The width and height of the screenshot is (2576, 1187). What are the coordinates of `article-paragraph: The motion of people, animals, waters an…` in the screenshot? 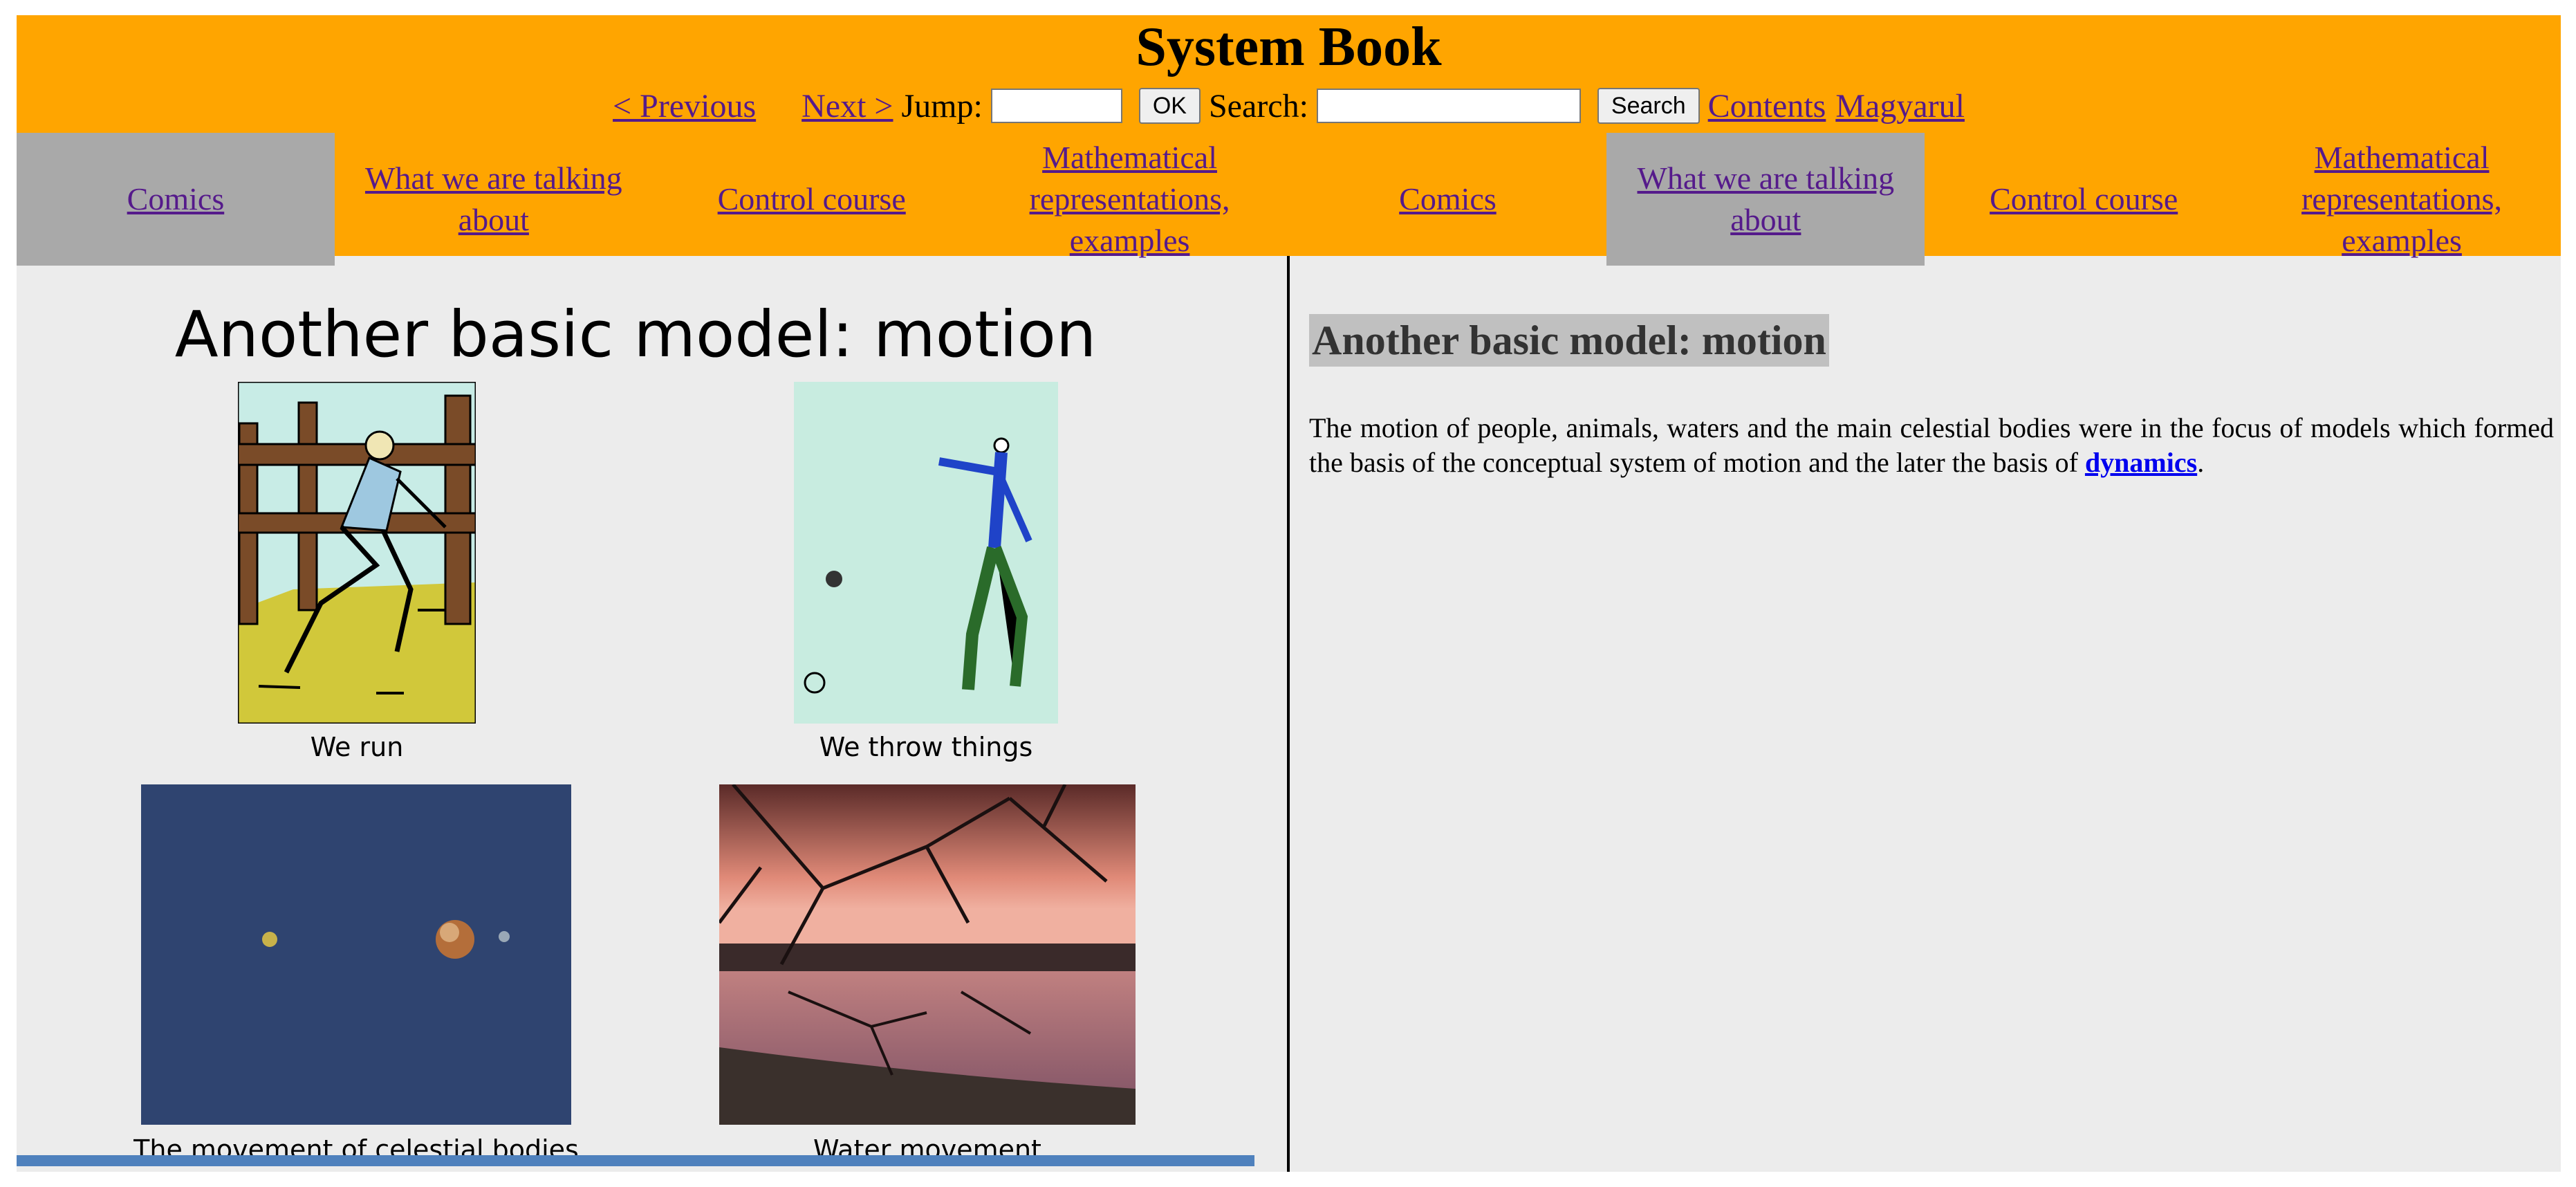 It's located at (1931, 445).